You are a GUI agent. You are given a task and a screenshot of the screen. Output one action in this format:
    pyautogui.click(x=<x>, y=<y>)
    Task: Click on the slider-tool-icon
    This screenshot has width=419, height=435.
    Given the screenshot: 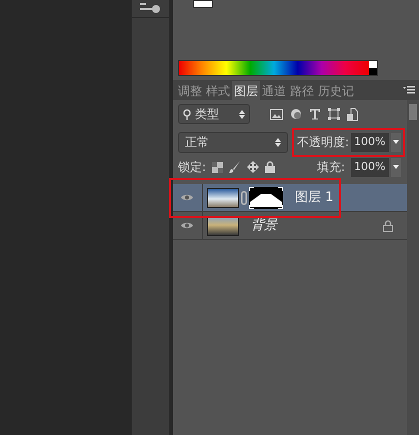 What is the action you would take?
    pyautogui.click(x=151, y=8)
    